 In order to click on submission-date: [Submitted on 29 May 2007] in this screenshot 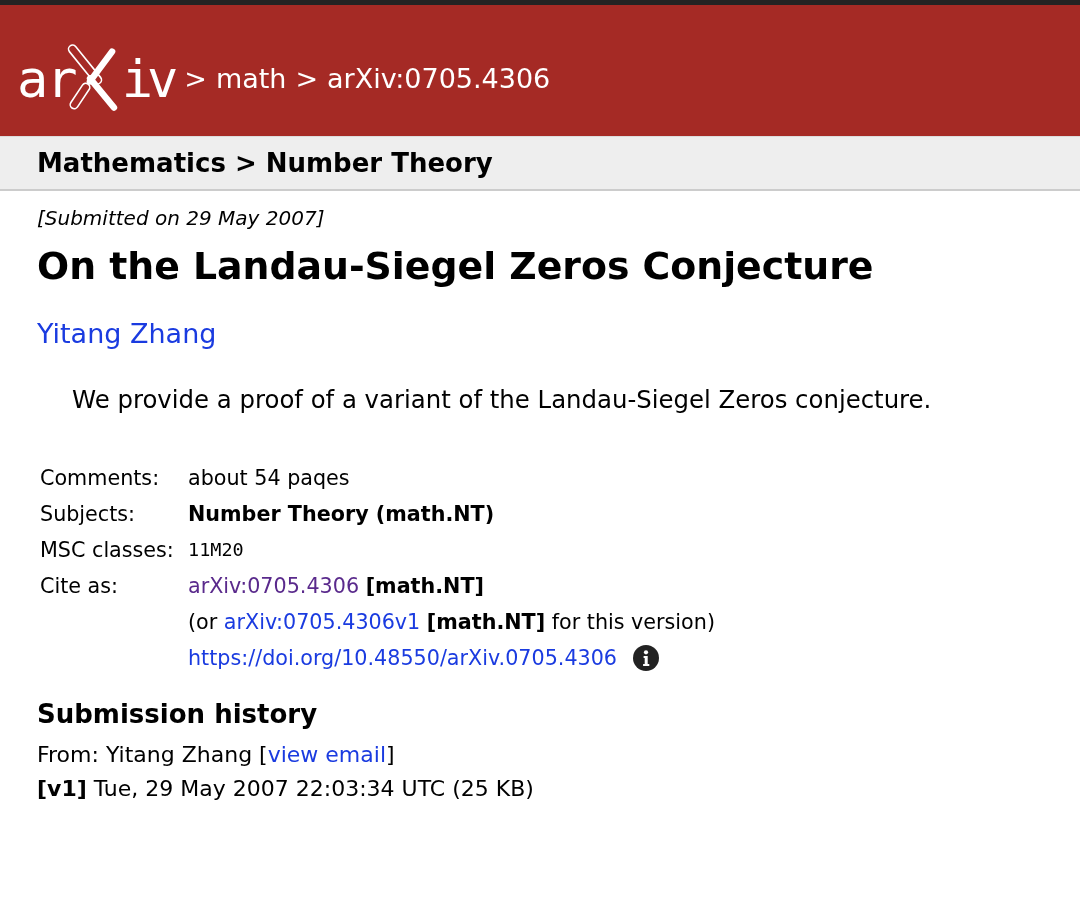, I will do `click(181, 218)`.